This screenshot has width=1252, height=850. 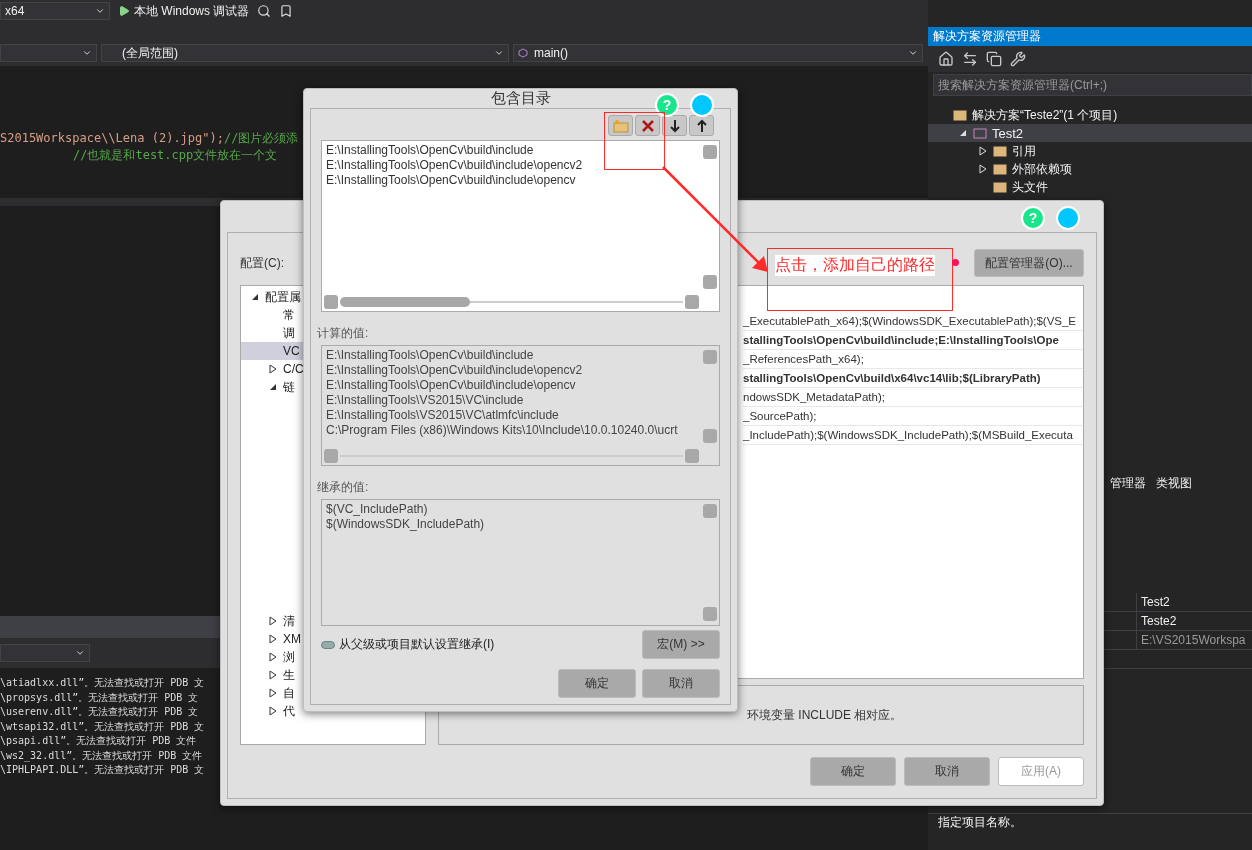 I want to click on value-line: E:\InstallingTools\OpenCv\build\include\opencv, so click(x=451, y=385).